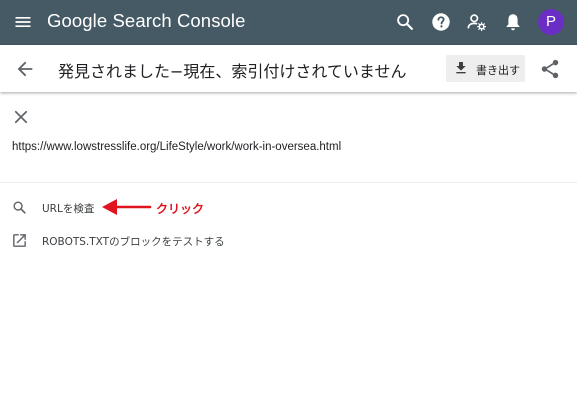  What do you see at coordinates (21, 117) in the screenshot?
I see `close-icon` at bounding box center [21, 117].